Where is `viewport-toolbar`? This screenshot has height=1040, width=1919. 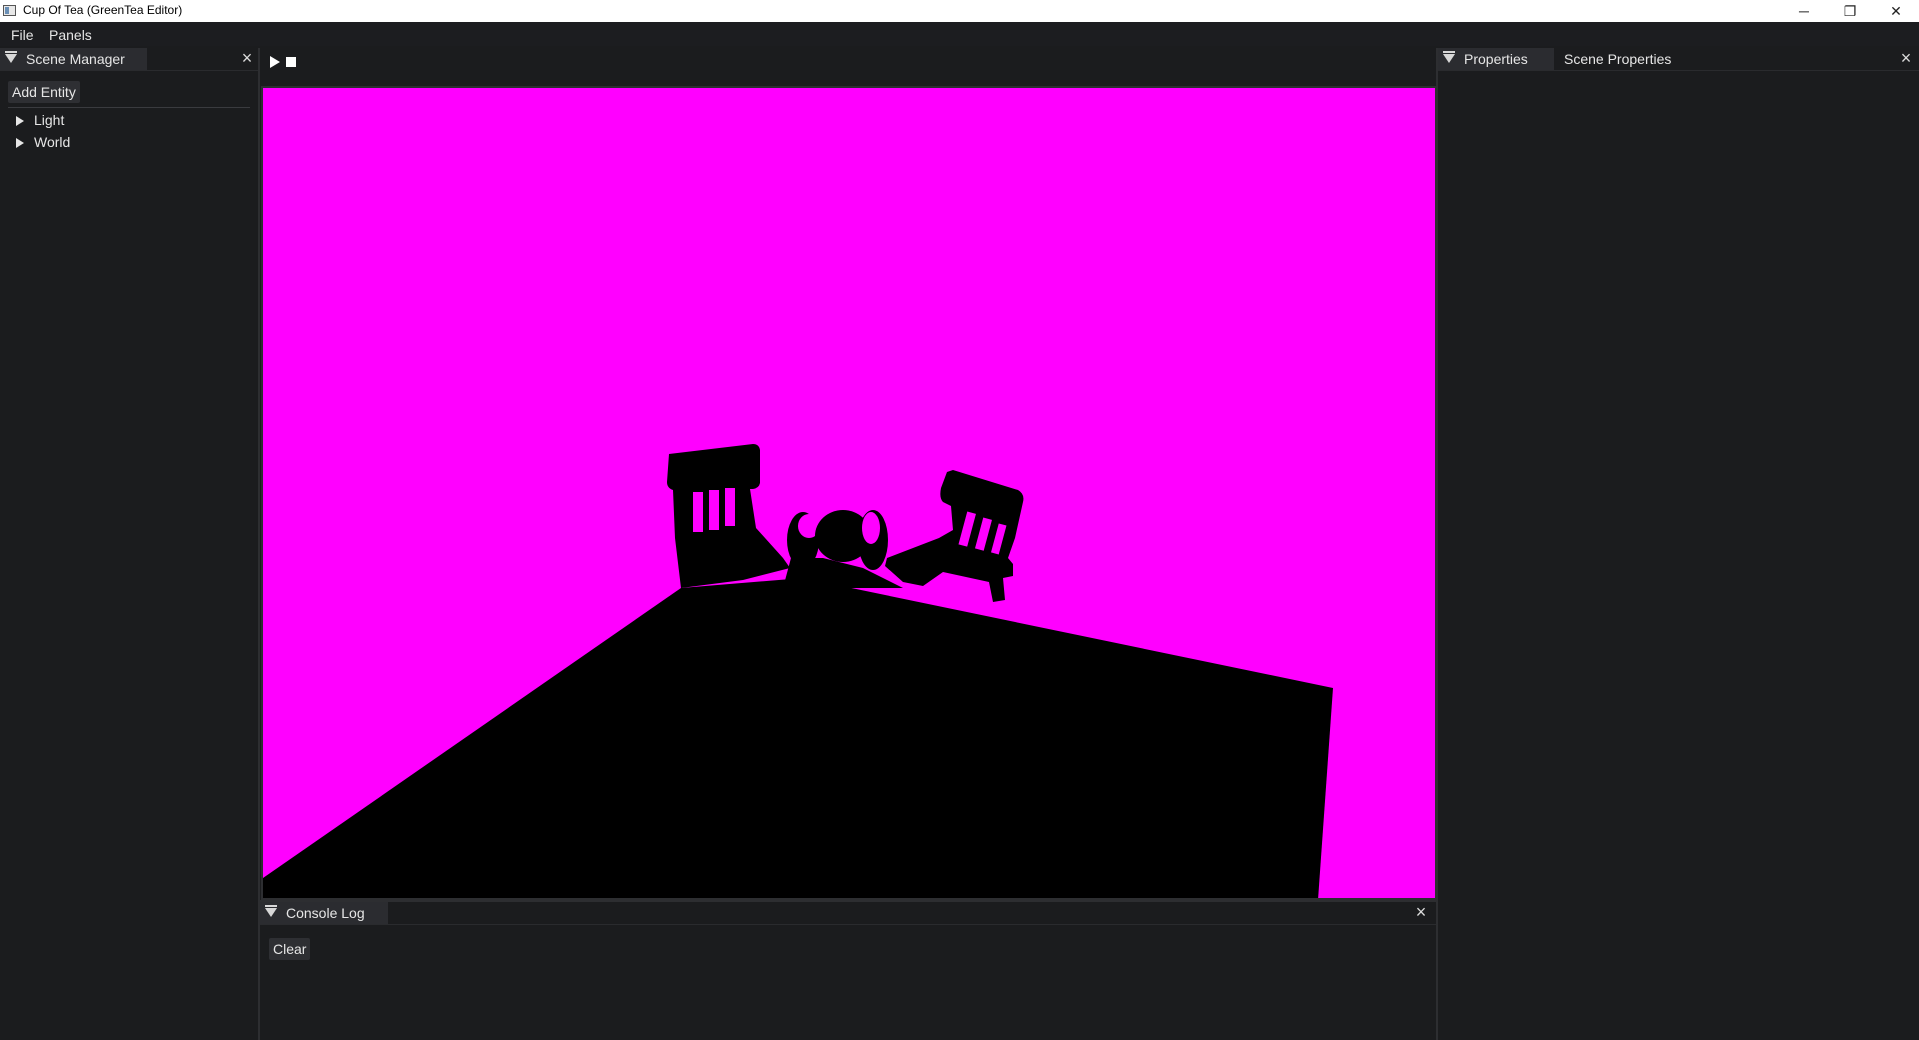 viewport-toolbar is located at coordinates (848, 68).